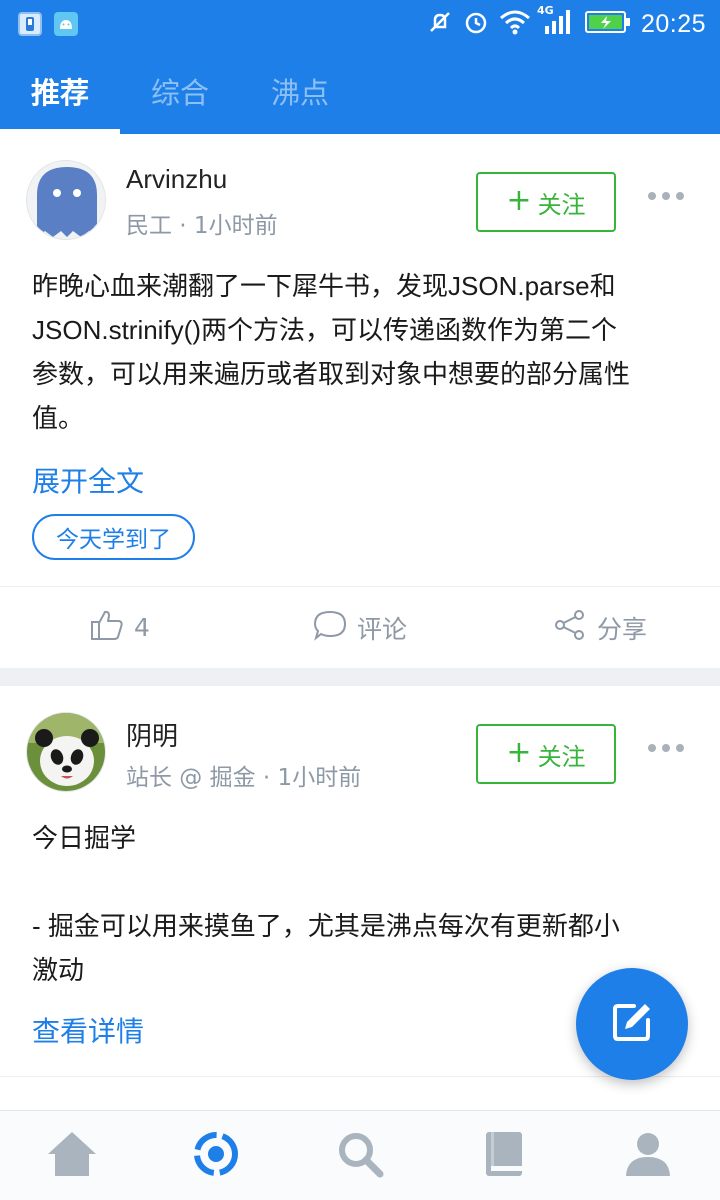 This screenshot has height=1200, width=720. What do you see at coordinates (88, 480) in the screenshot?
I see `expand-link: 展开全文` at bounding box center [88, 480].